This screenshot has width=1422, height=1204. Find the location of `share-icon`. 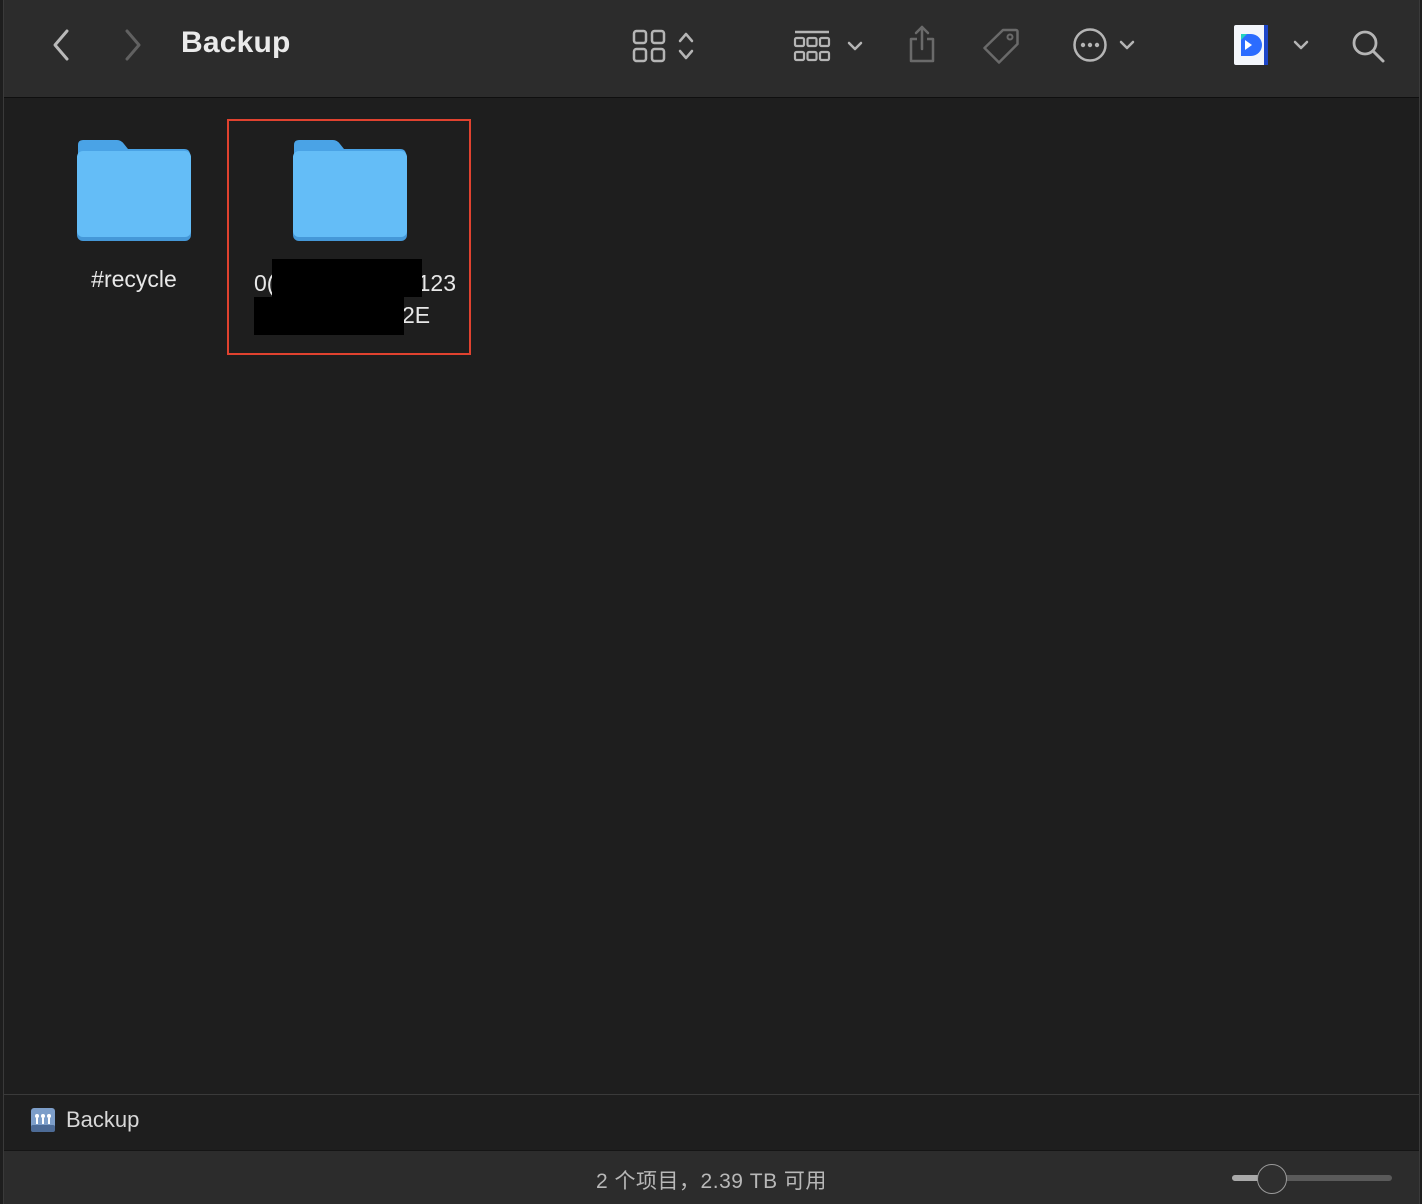

share-icon is located at coordinates (922, 44).